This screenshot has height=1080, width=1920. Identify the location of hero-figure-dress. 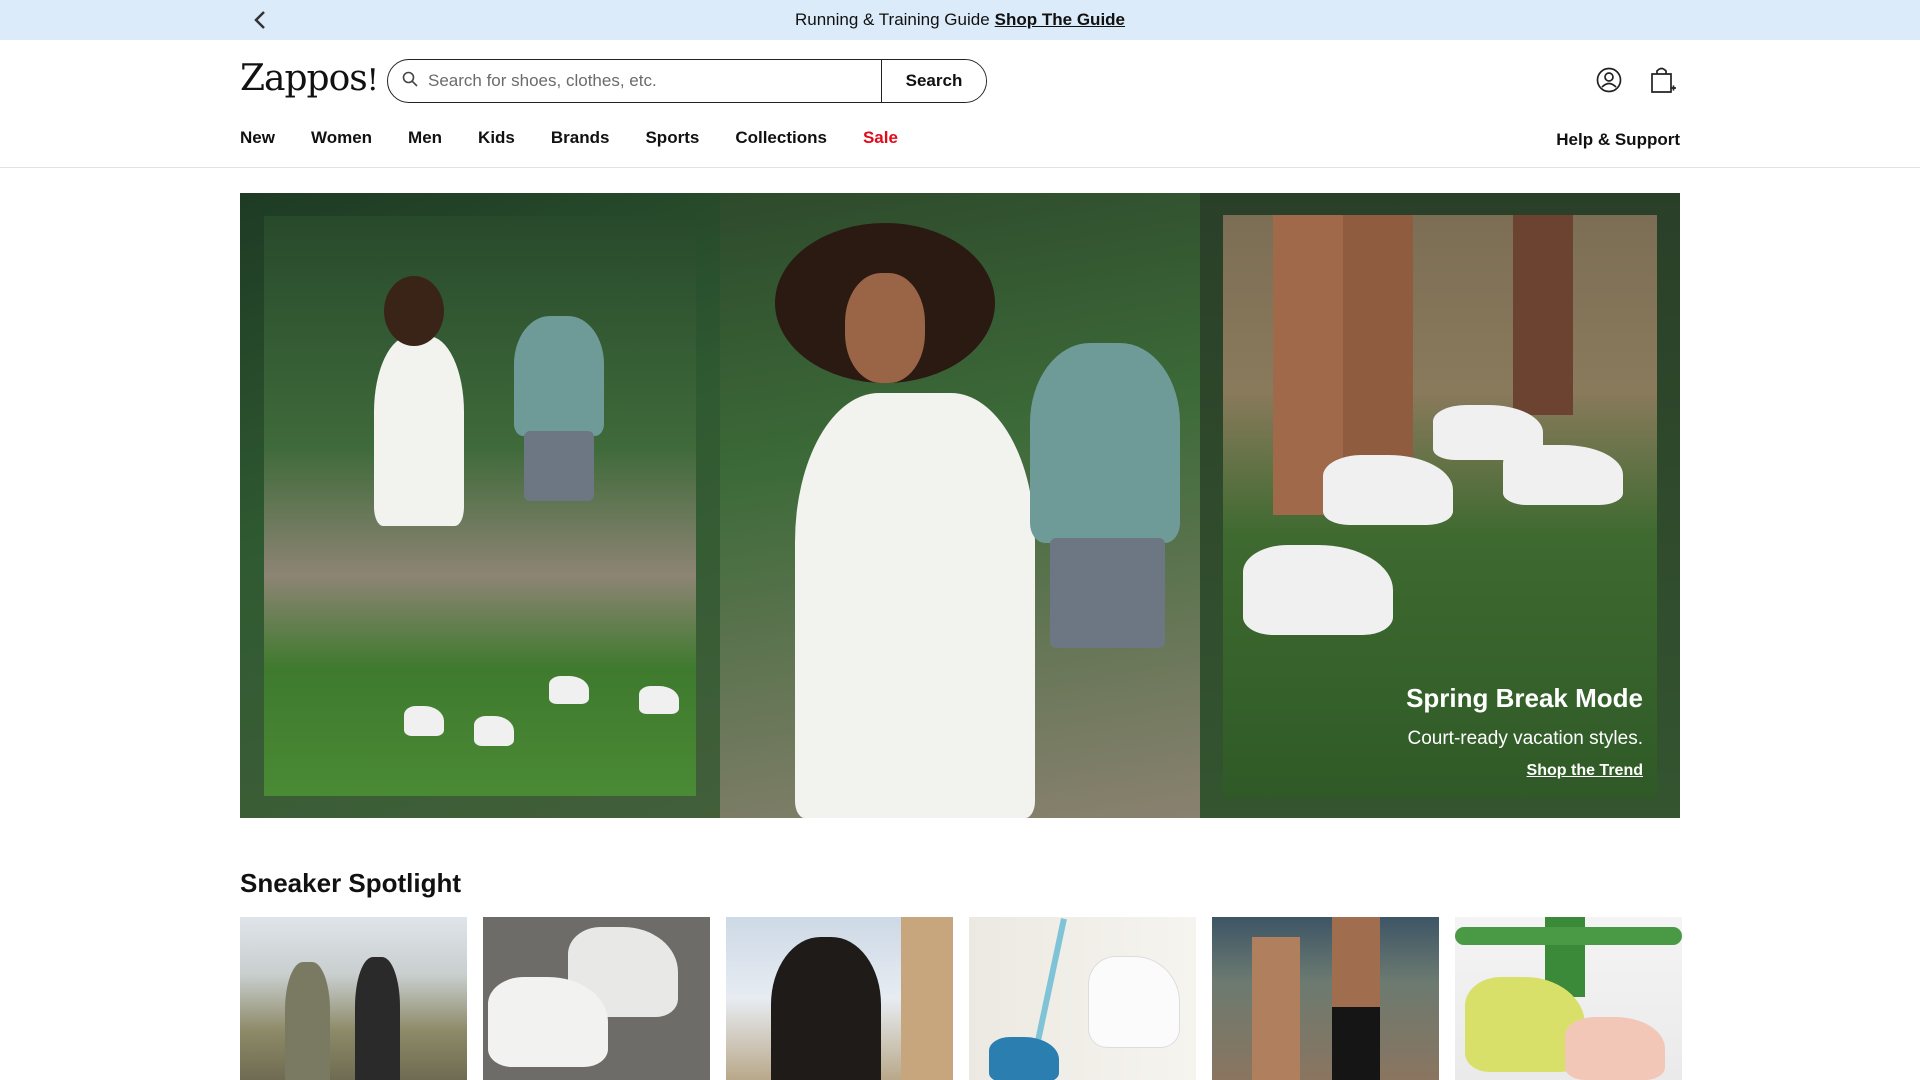
(915, 605).